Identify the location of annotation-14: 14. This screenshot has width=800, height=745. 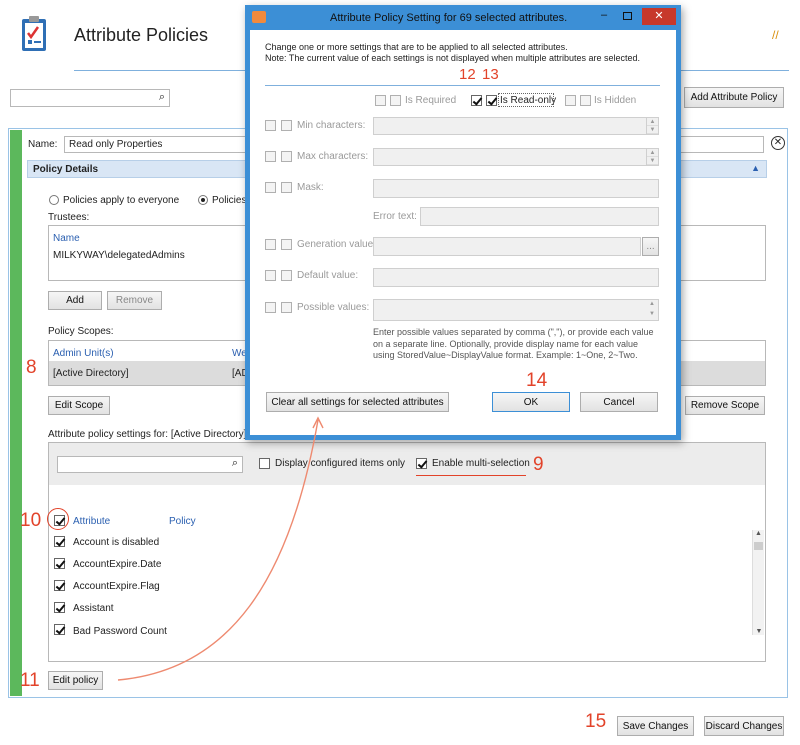
(537, 380).